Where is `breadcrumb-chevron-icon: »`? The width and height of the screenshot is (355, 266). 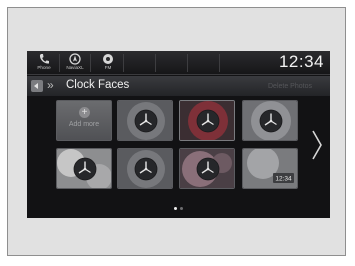 breadcrumb-chevron-icon: » is located at coordinates (50, 85).